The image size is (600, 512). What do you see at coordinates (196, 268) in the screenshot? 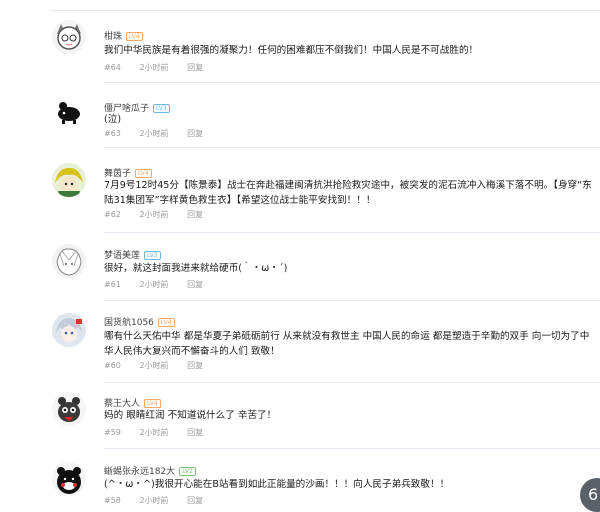
I see `comment-text: 很好，就这封面我进来就给硬币(｀・ω・´)` at bounding box center [196, 268].